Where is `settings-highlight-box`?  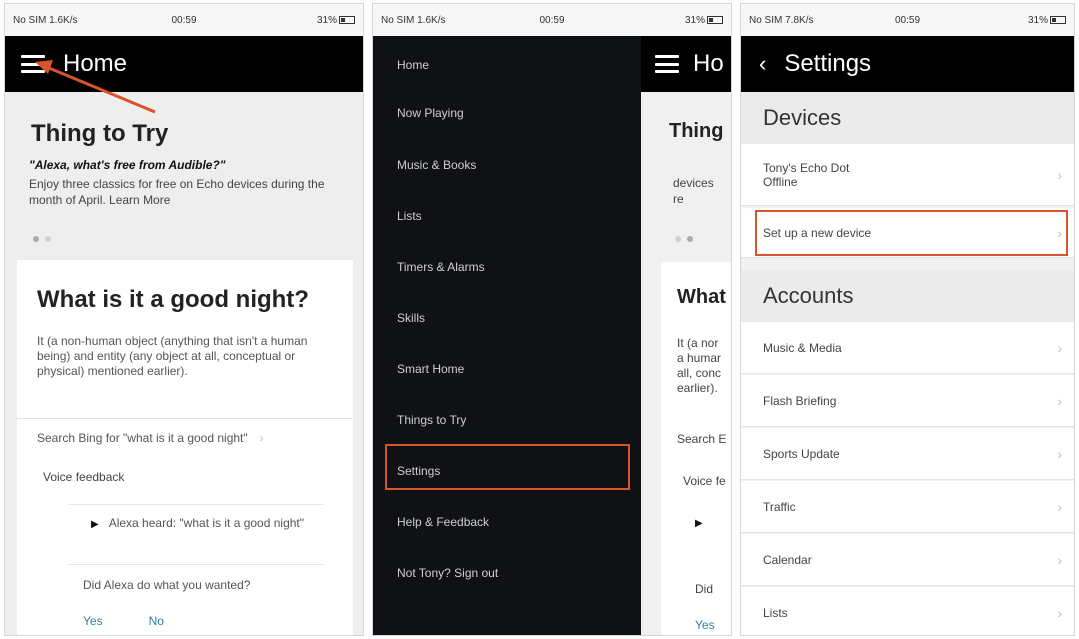 settings-highlight-box is located at coordinates (507, 467).